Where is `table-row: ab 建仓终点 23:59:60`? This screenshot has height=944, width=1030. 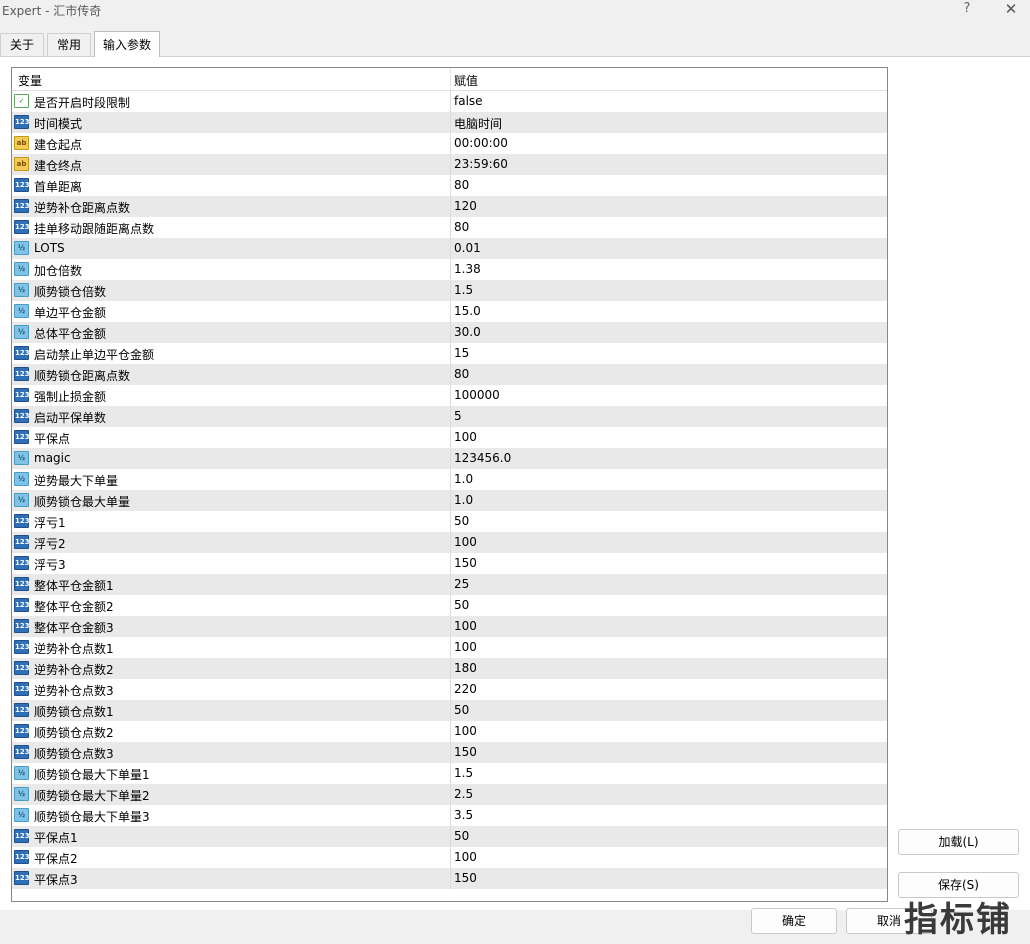
table-row: ab 建仓终点 23:59:60 is located at coordinates (449, 164).